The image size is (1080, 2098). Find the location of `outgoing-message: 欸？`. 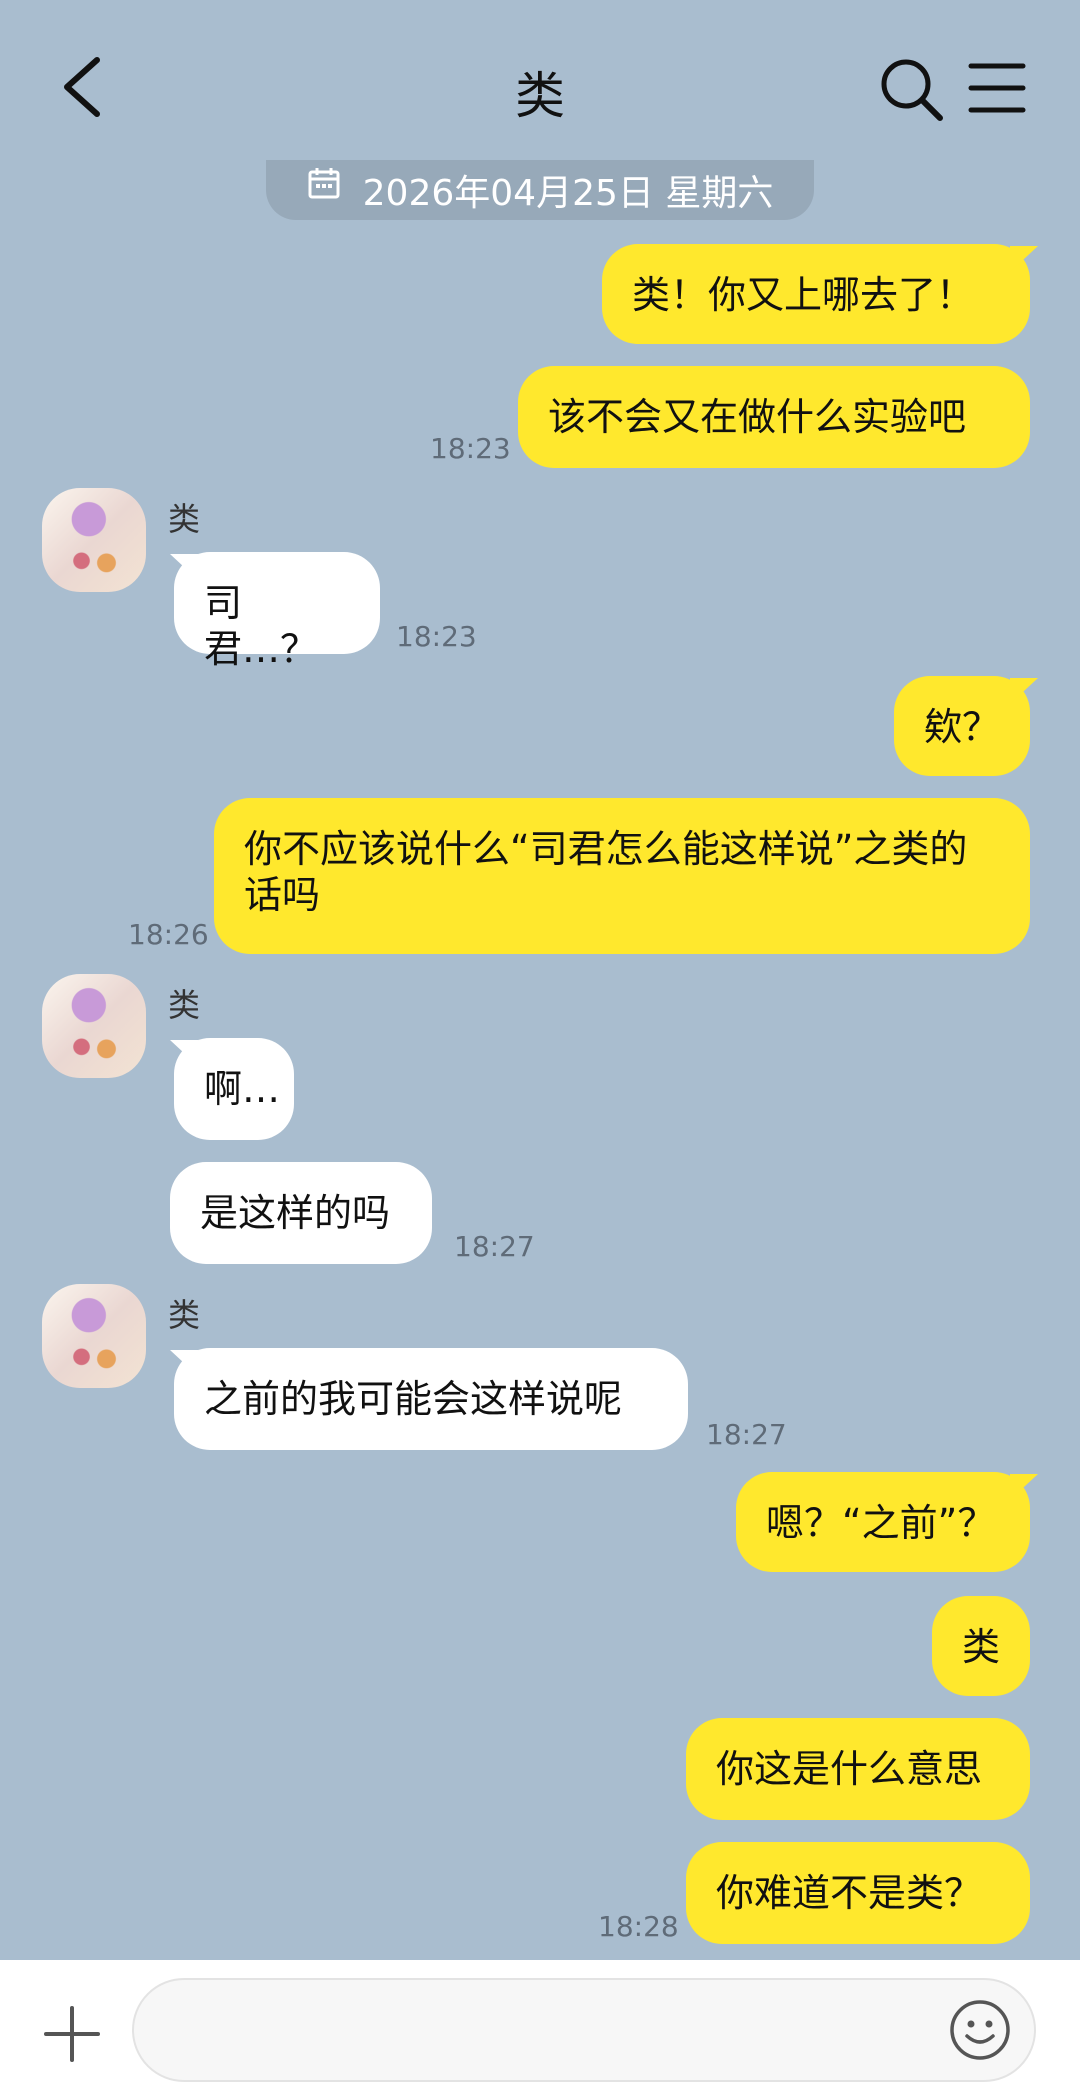

outgoing-message: 欸？ is located at coordinates (962, 726).